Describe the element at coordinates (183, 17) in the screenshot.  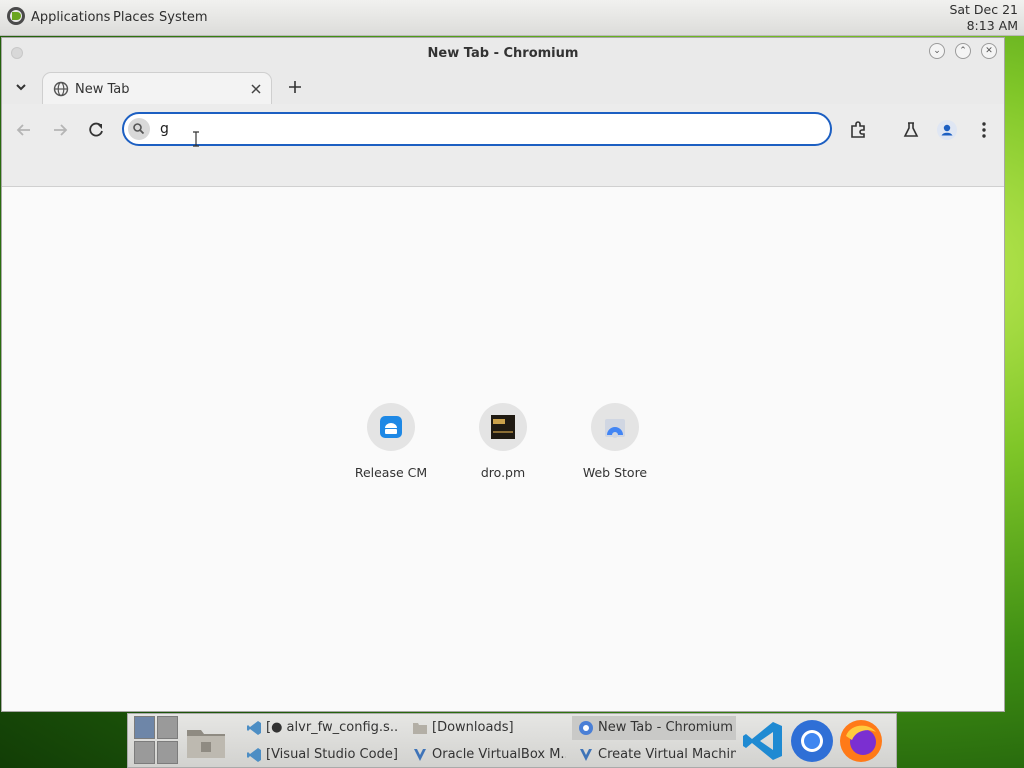
I see `menu-system: System` at that location.